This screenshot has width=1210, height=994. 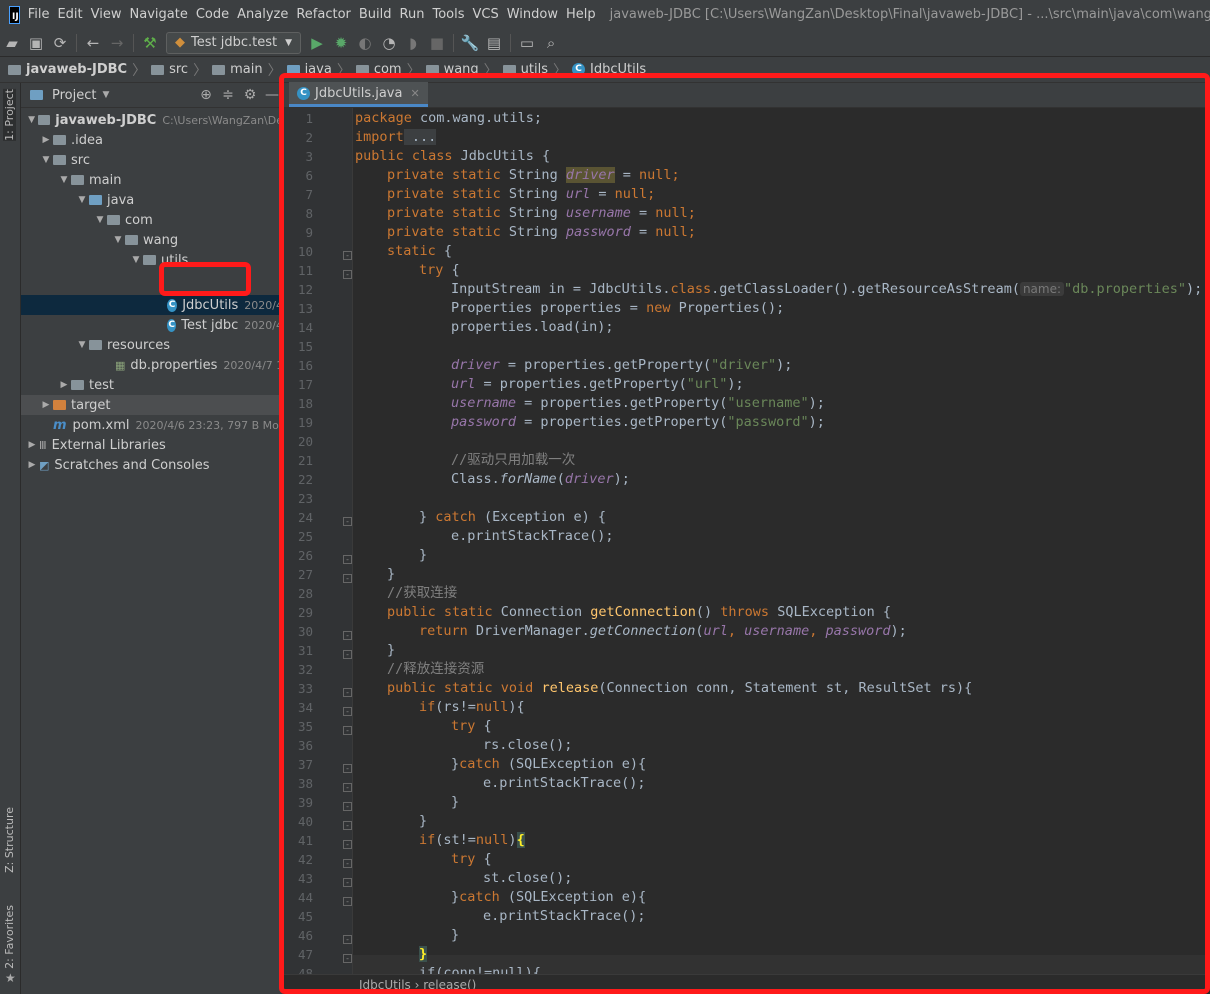 I want to click on tree-node-test: ▶ test, so click(x=152, y=385).